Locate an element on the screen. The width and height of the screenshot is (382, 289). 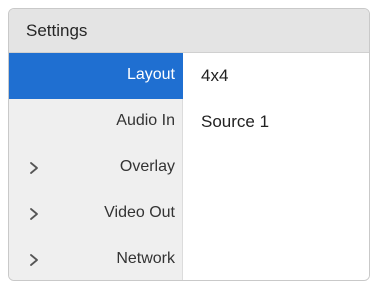
settings-header: Settings is located at coordinates (189, 31).